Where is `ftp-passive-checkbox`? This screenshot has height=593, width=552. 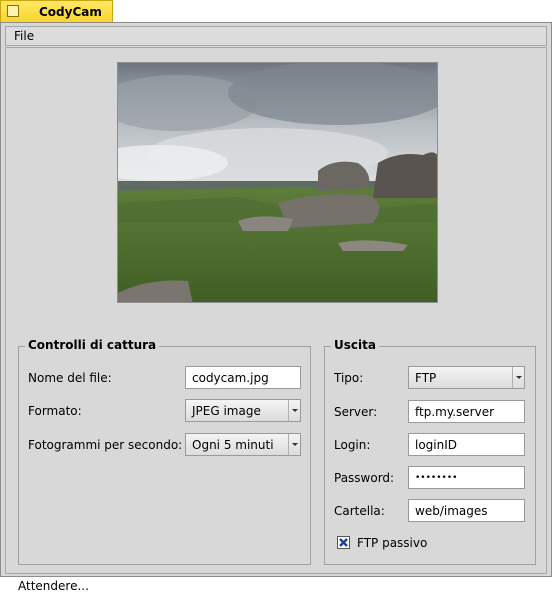 ftp-passive-checkbox is located at coordinates (343, 542).